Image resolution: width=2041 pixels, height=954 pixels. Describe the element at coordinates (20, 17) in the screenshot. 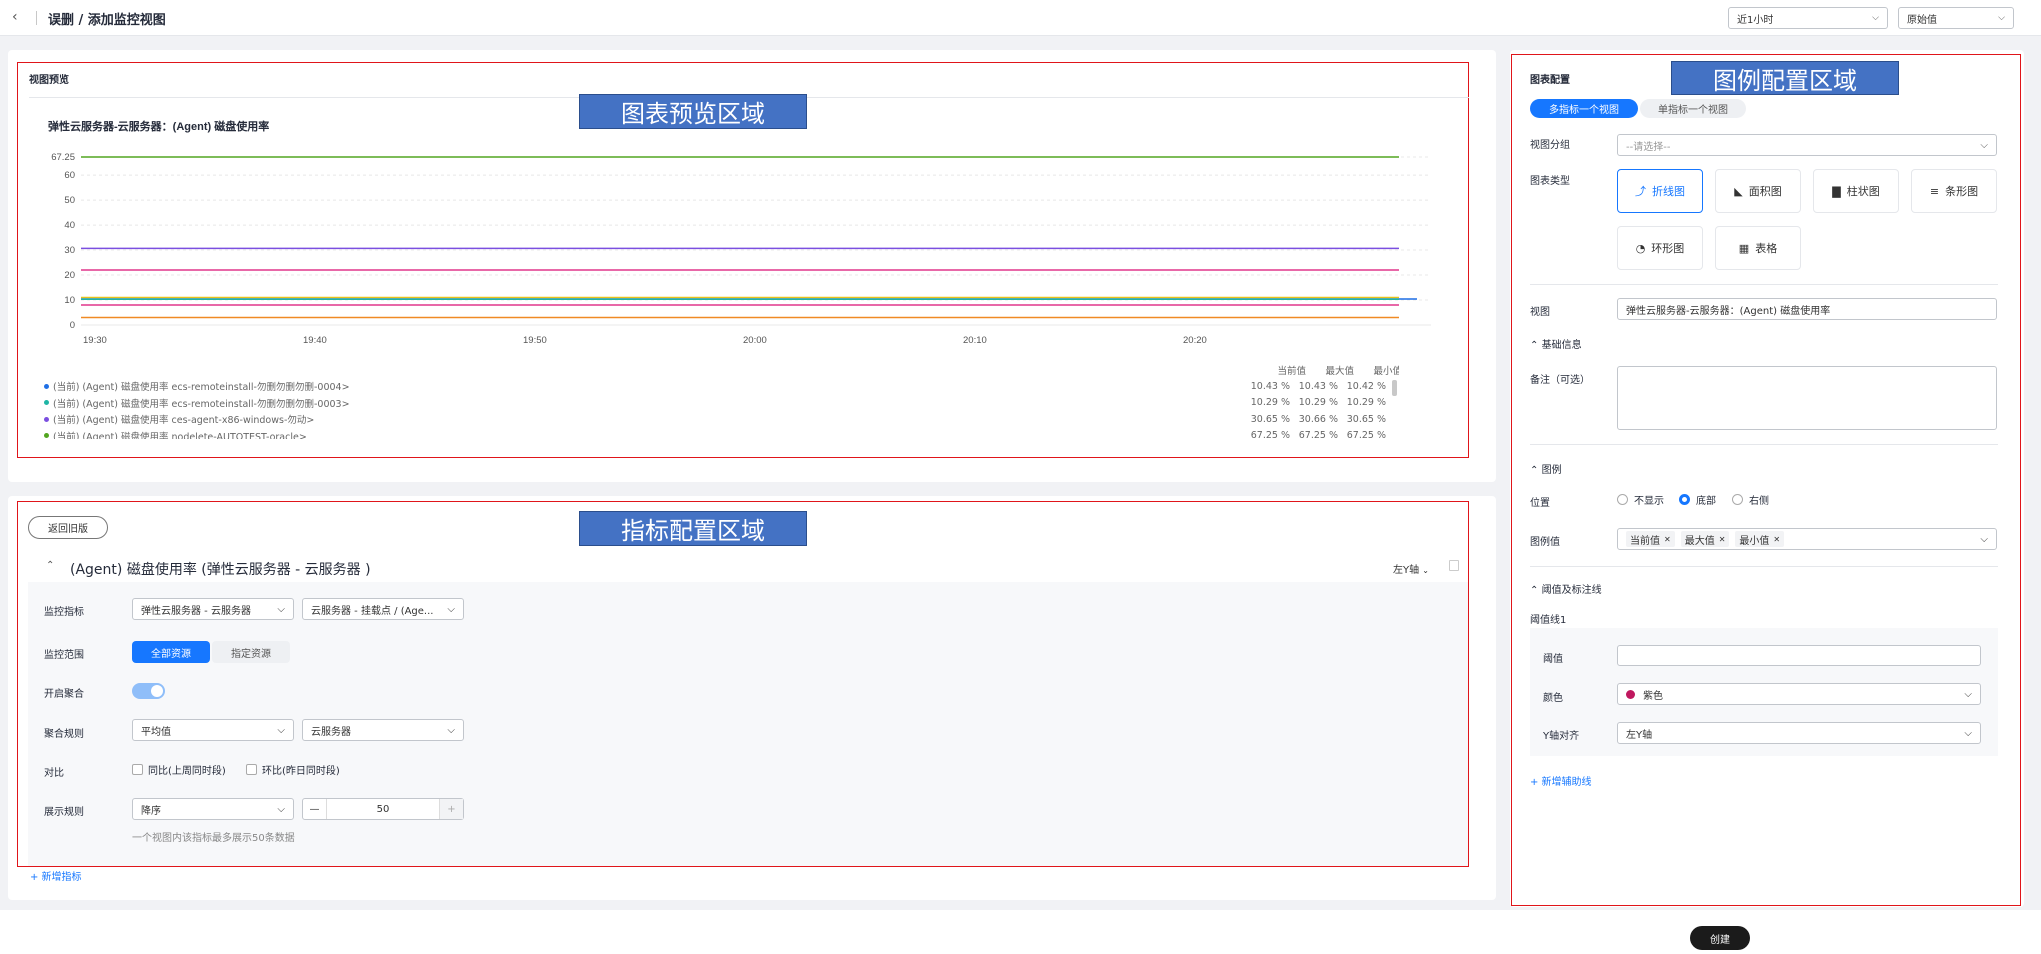

I see `back-arrow-icon: ‹` at that location.